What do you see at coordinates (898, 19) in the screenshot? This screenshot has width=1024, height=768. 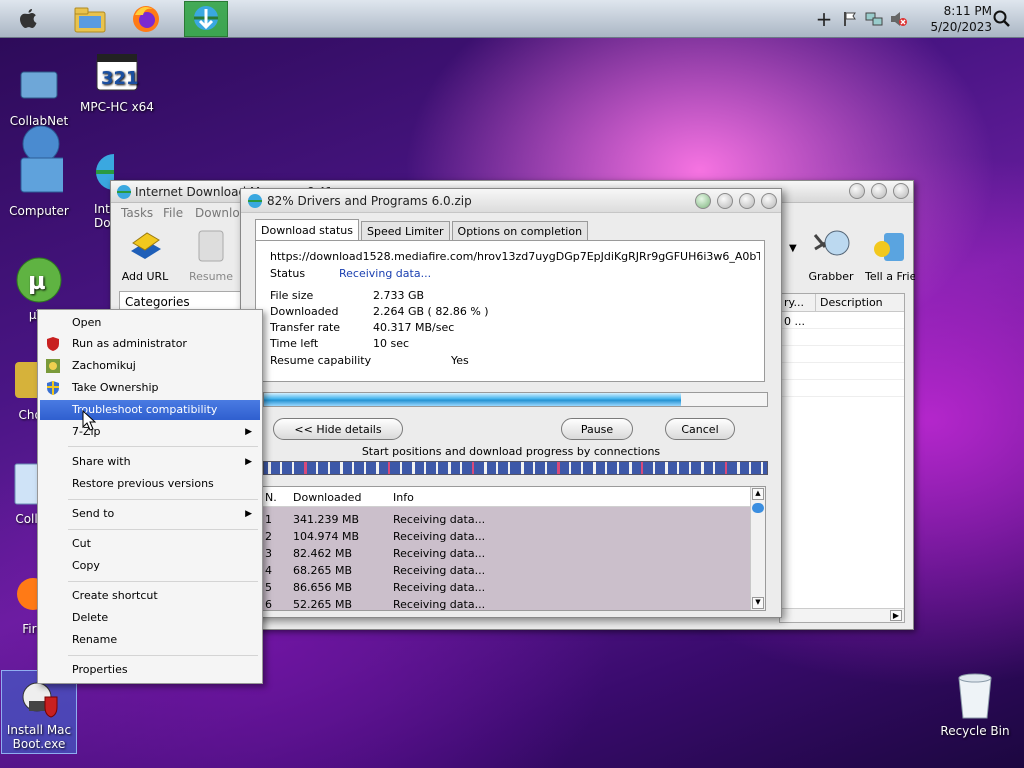 I see `volume-muted-icon` at bounding box center [898, 19].